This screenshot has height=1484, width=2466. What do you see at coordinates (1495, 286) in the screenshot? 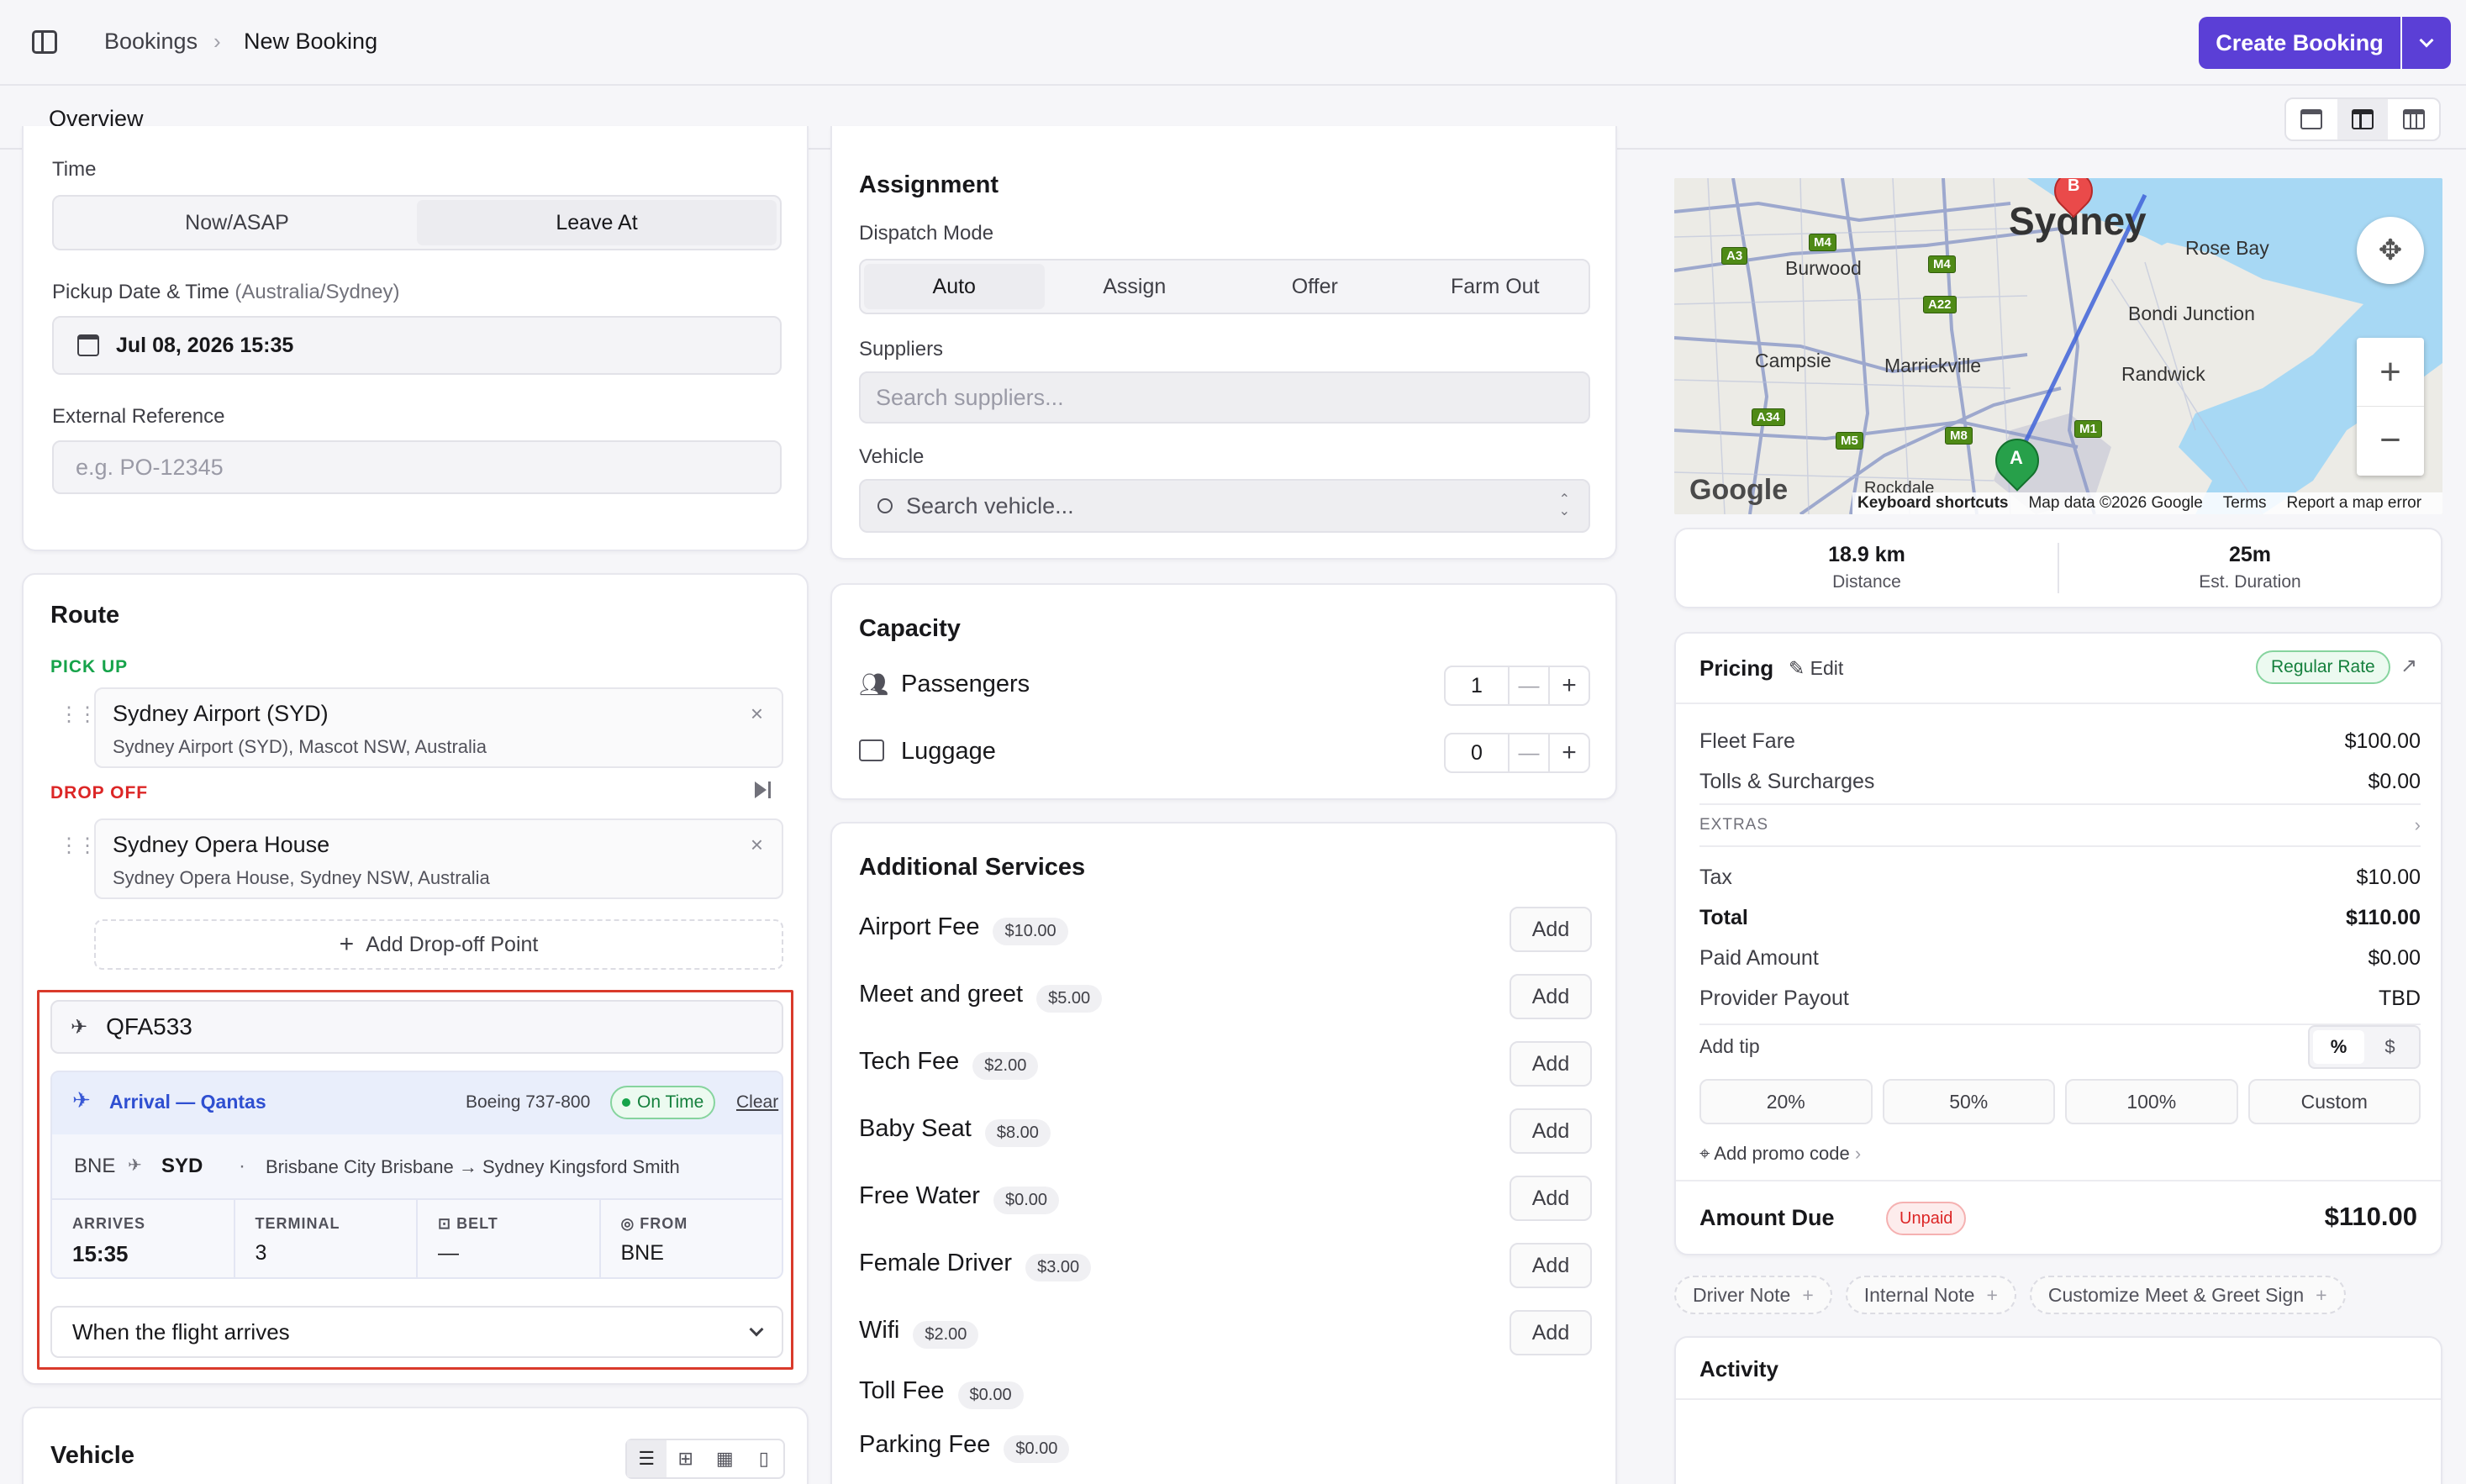
I see `dispatch-mode-farm-out: Farm Out` at bounding box center [1495, 286].